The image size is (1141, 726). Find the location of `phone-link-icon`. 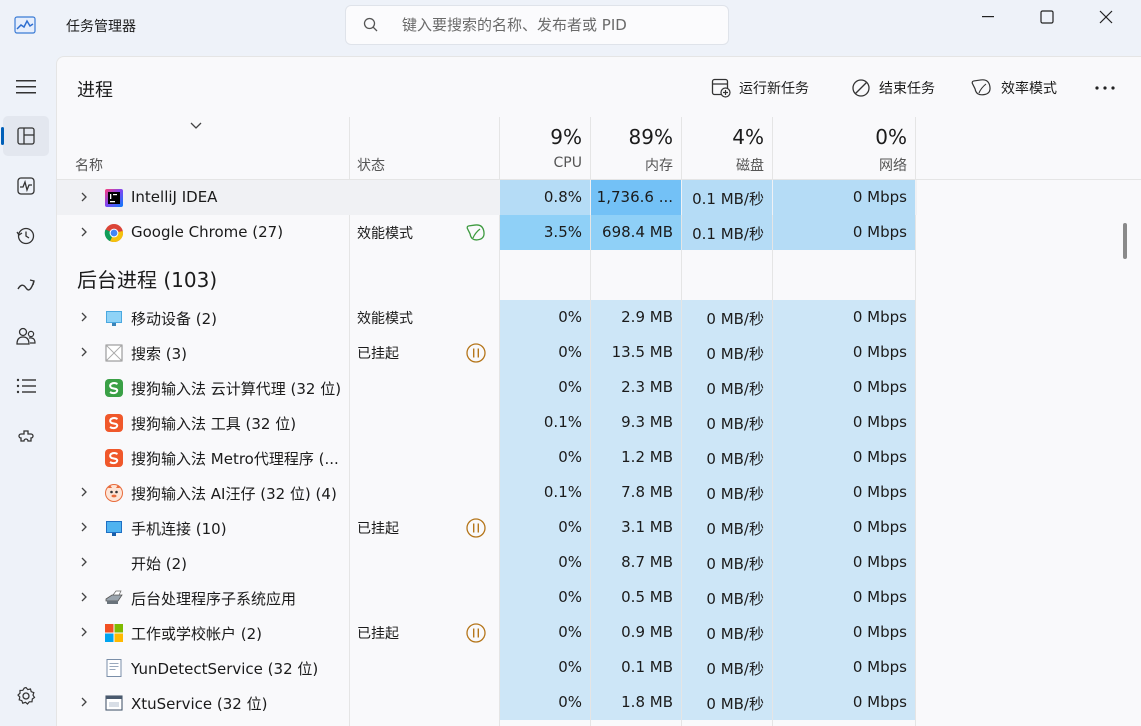

phone-link-icon is located at coordinates (114, 528).